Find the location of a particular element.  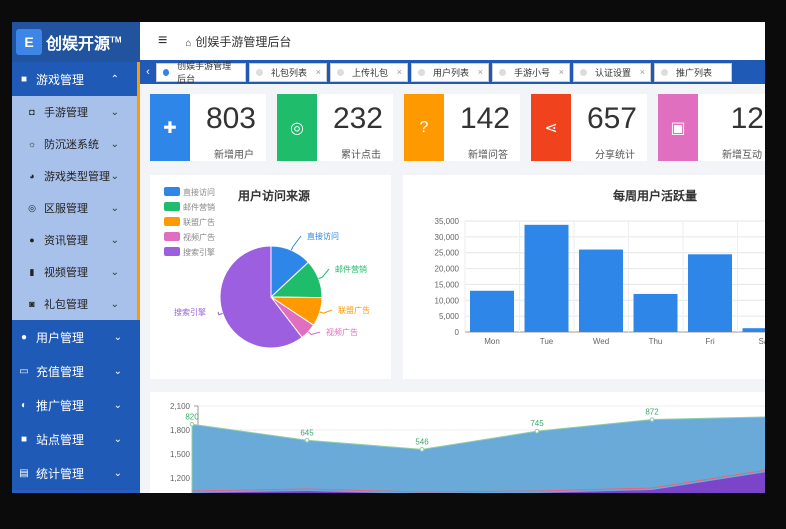

stat-card-4: ▣ 12 新增互动 is located at coordinates (711, 127).